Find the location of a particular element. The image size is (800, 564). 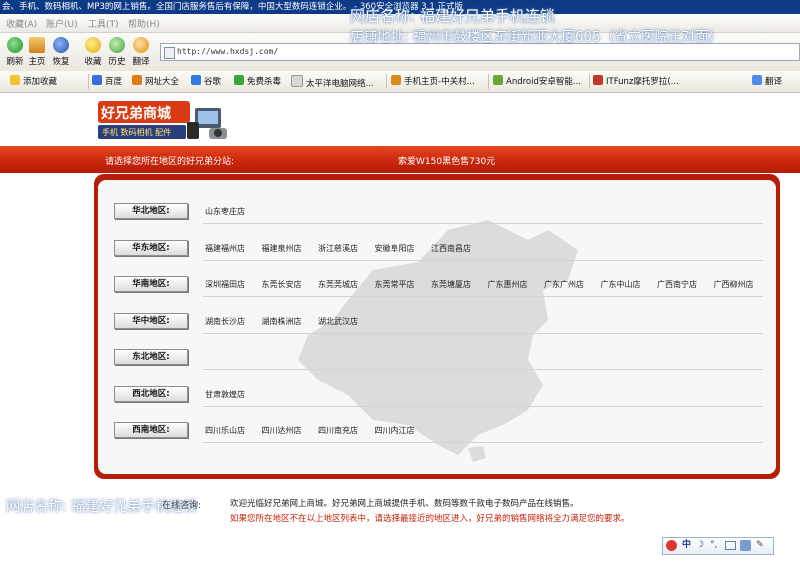

google-icon is located at coordinates (196, 80).